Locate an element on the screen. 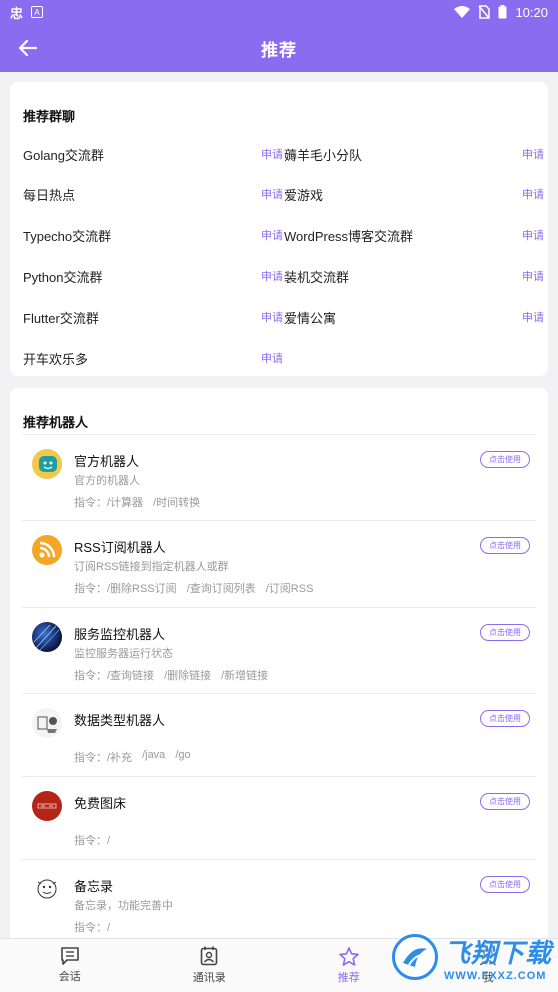 This screenshot has width=558, height=992. group-item: 装机交流群 申请 is located at coordinates (415, 276).